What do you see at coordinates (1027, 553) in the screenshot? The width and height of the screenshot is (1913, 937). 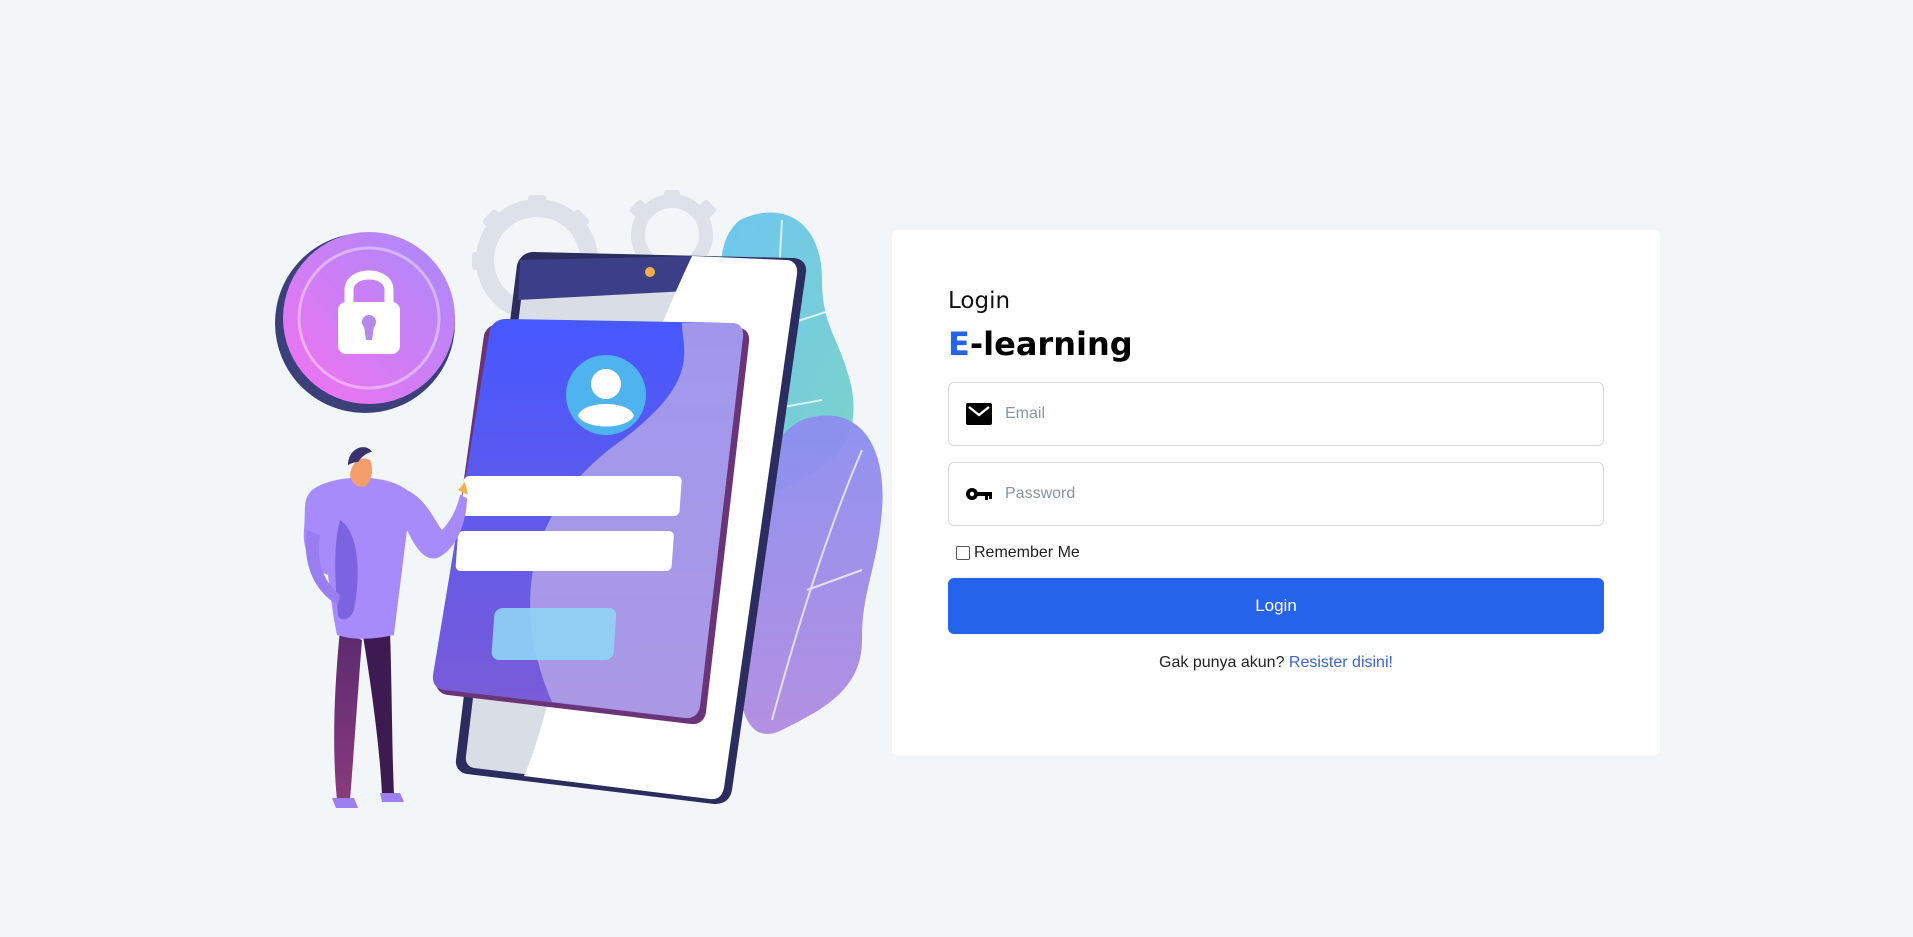 I see `remember-me-label: Remember Me` at bounding box center [1027, 553].